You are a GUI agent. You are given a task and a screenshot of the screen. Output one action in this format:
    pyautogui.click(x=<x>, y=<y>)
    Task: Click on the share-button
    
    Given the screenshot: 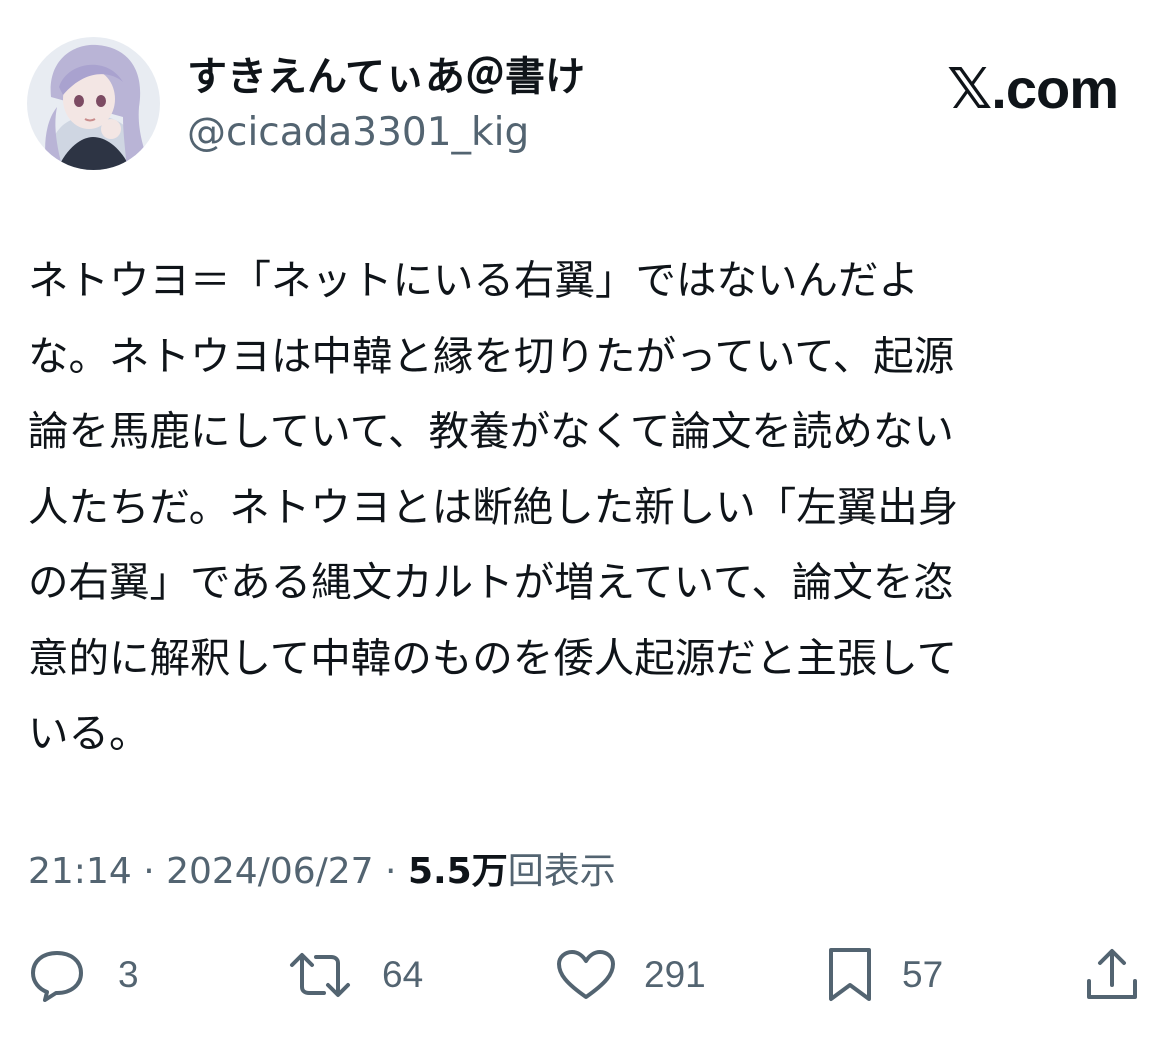 What is the action you would take?
    pyautogui.click(x=1112, y=975)
    